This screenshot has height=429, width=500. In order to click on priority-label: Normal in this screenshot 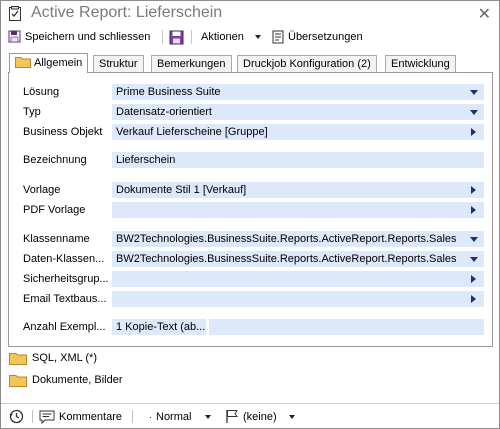, I will do `click(174, 416)`.